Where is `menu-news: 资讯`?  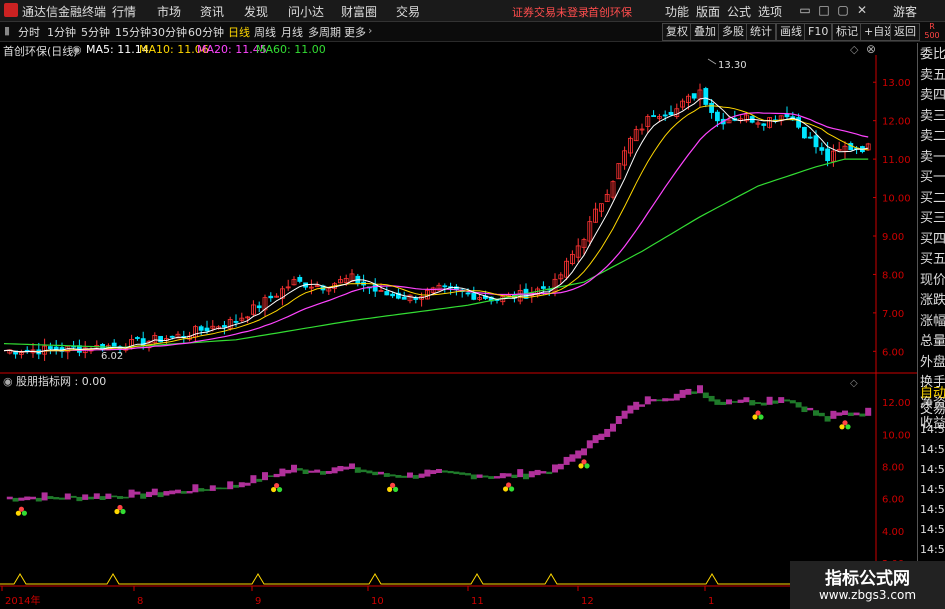
menu-news: 资讯 is located at coordinates (212, 11).